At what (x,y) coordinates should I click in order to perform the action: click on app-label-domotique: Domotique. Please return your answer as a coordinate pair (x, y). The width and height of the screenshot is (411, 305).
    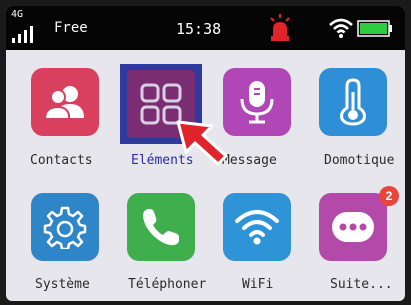
    Looking at the image, I should click on (359, 160).